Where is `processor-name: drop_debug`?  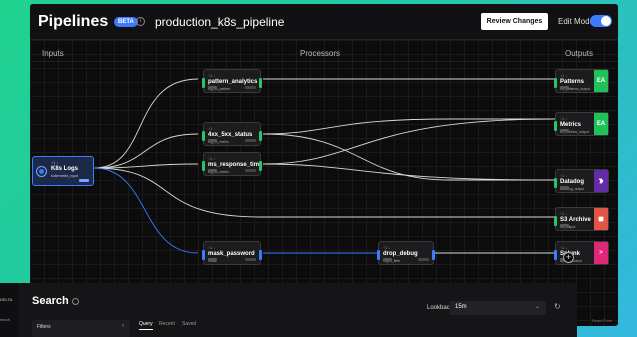 processor-name: drop_debug is located at coordinates (400, 254).